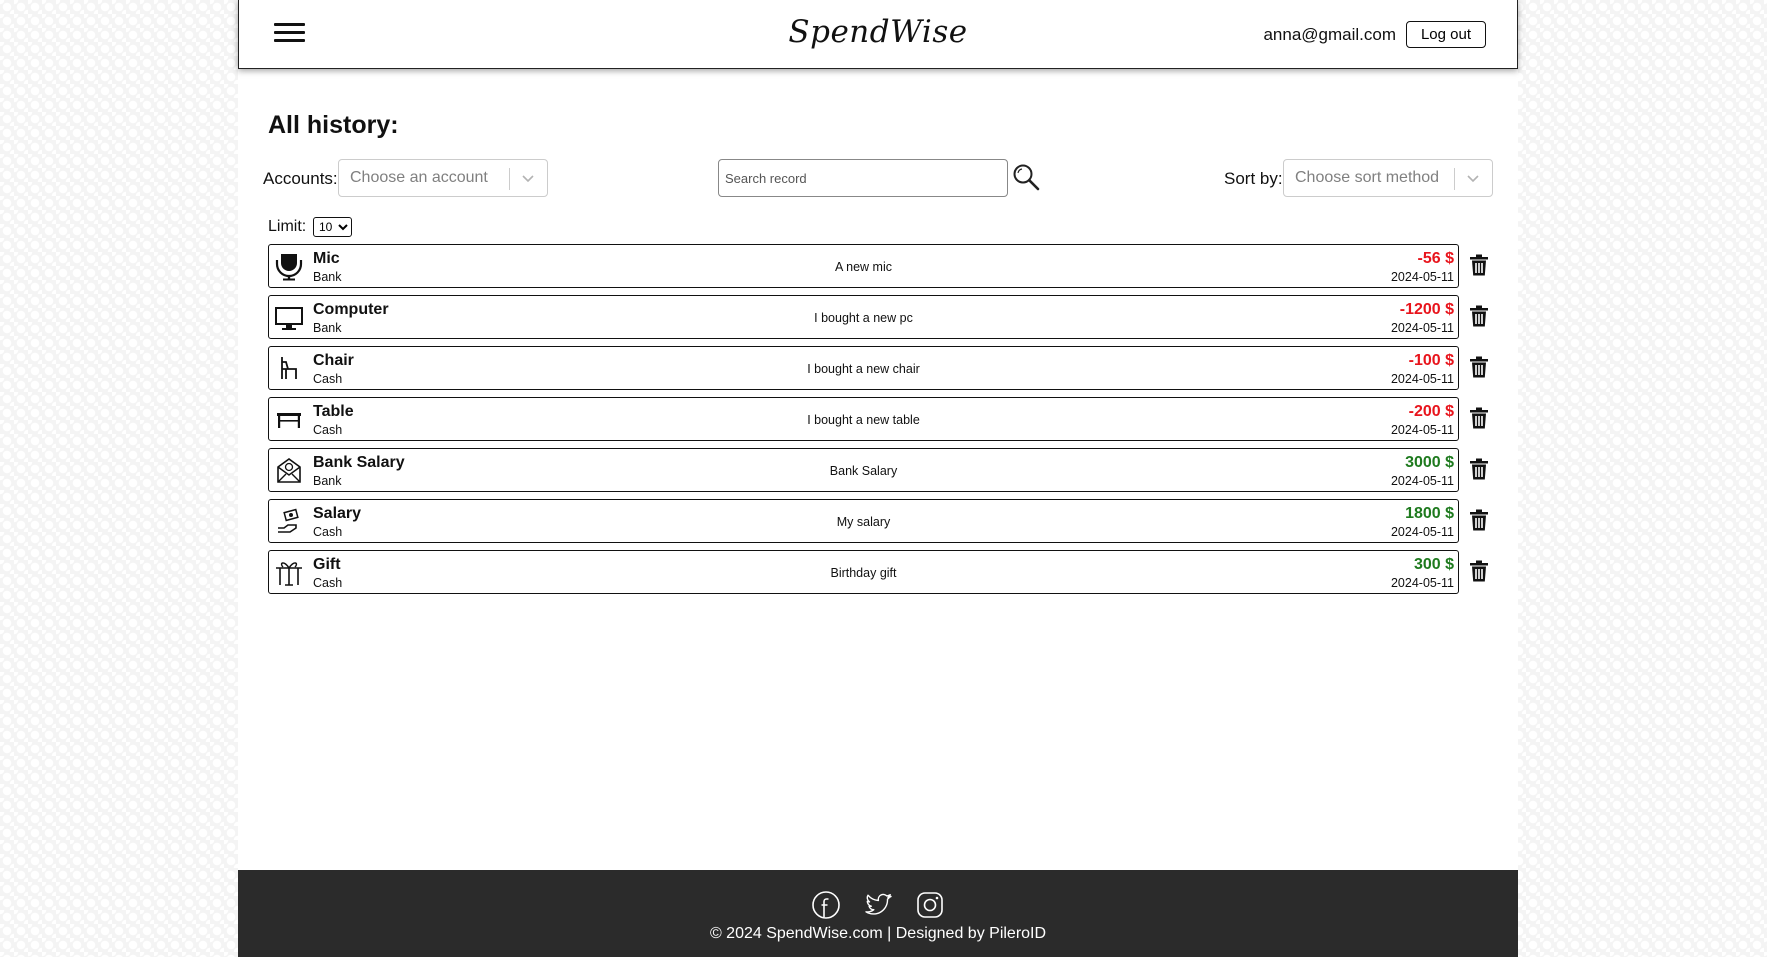 The image size is (1767, 957). I want to click on record-description: I bought a new table, so click(863, 420).